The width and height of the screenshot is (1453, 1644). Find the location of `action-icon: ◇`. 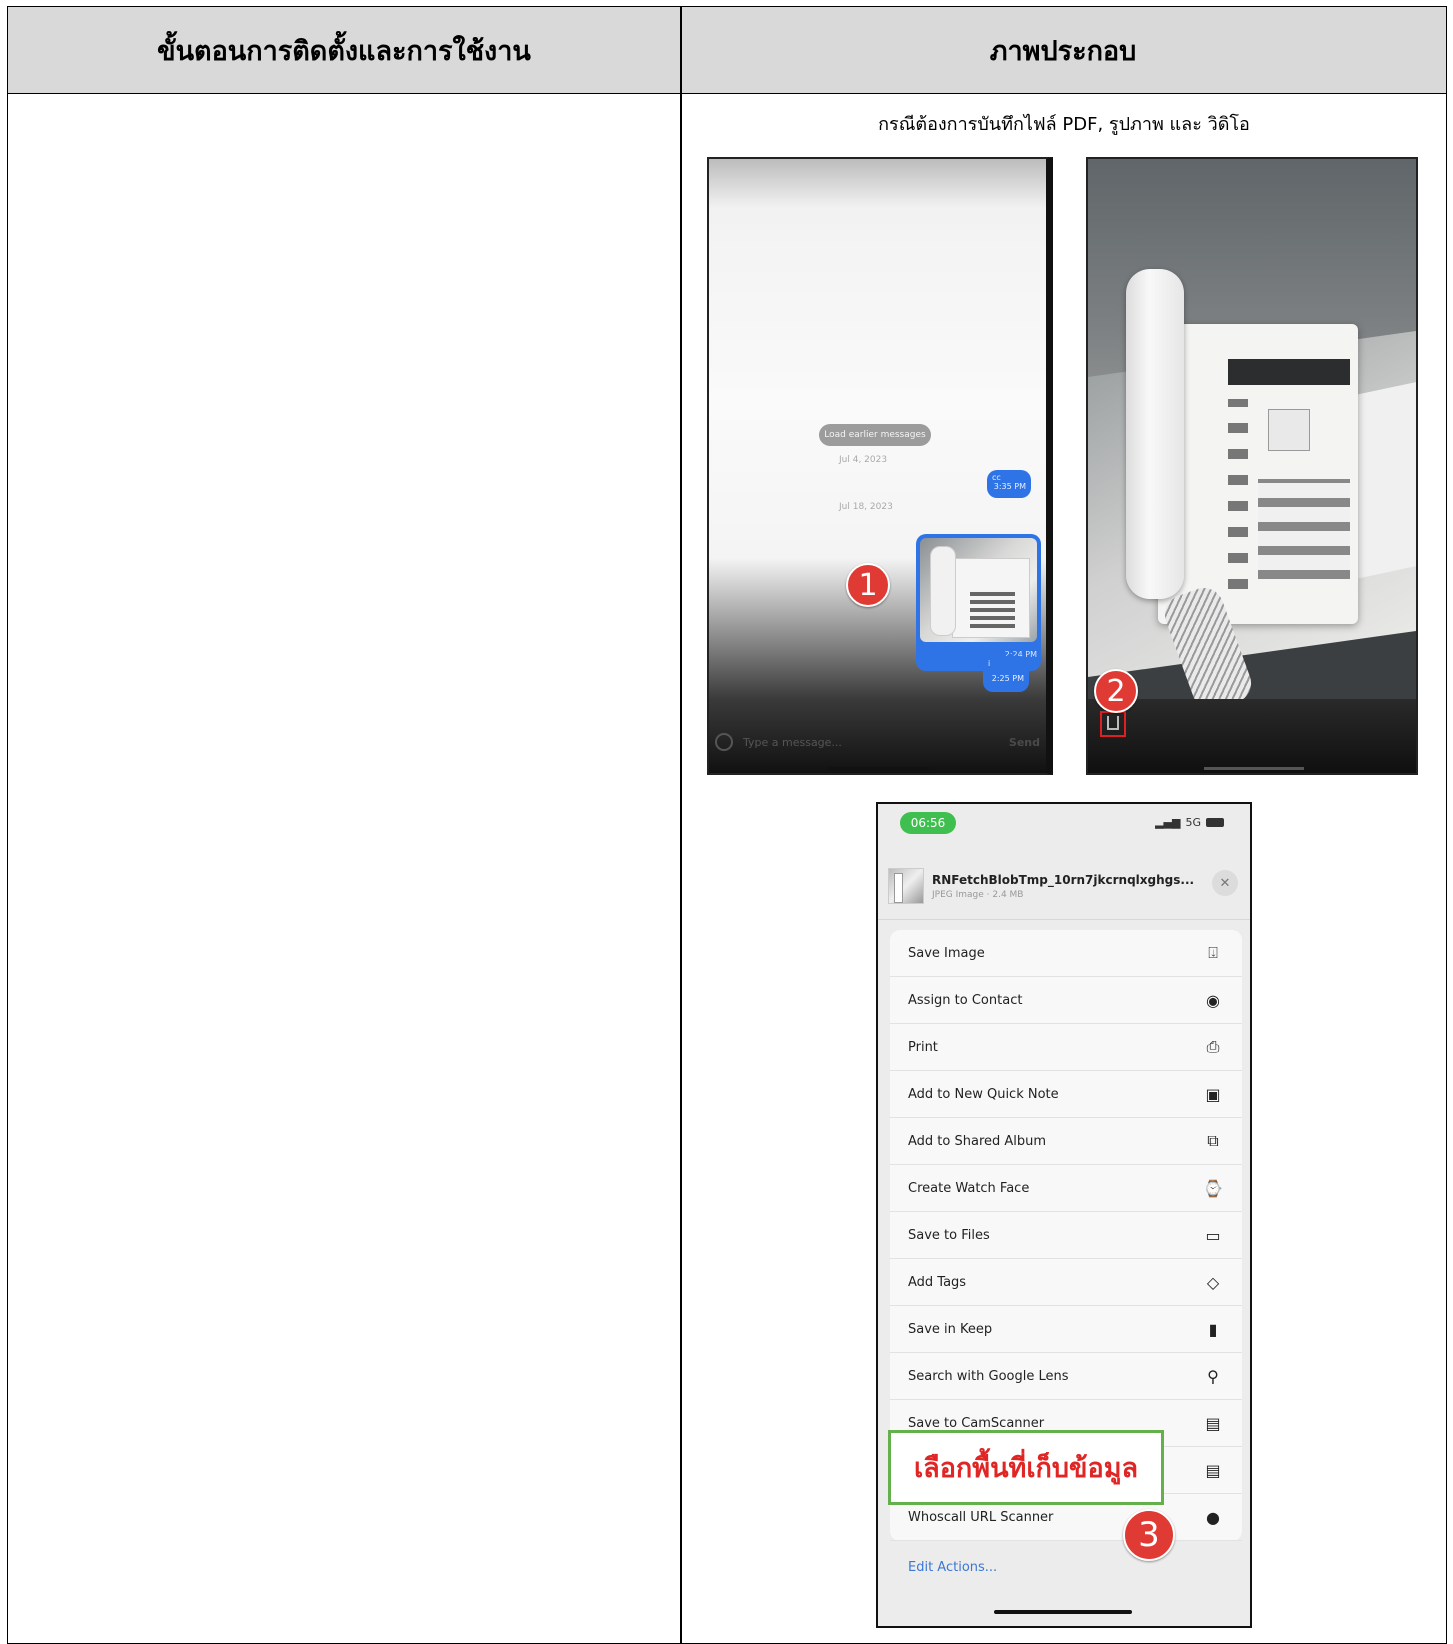

action-icon: ◇ is located at coordinates (1213, 1282).